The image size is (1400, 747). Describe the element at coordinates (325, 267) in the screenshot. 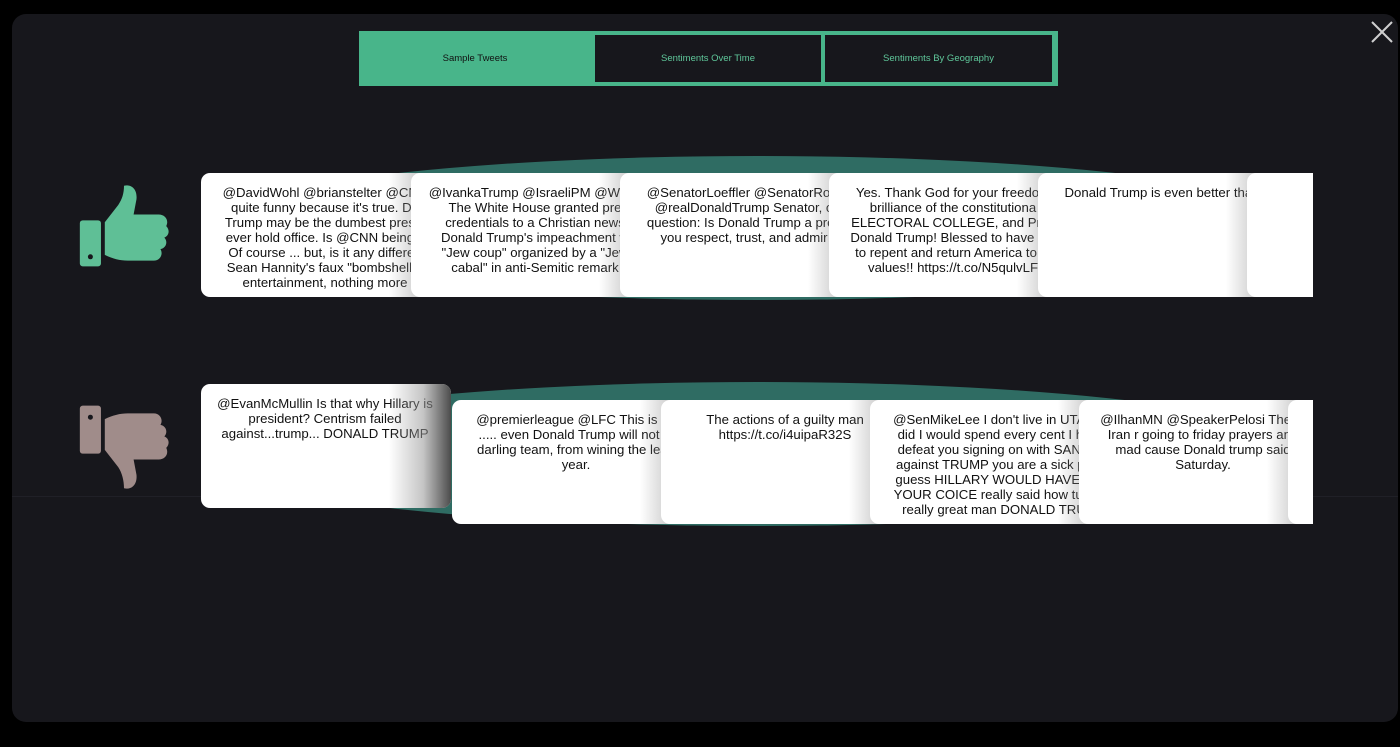

I see `tweet-text-line: Sean Hannity's faux "bombshells"` at that location.